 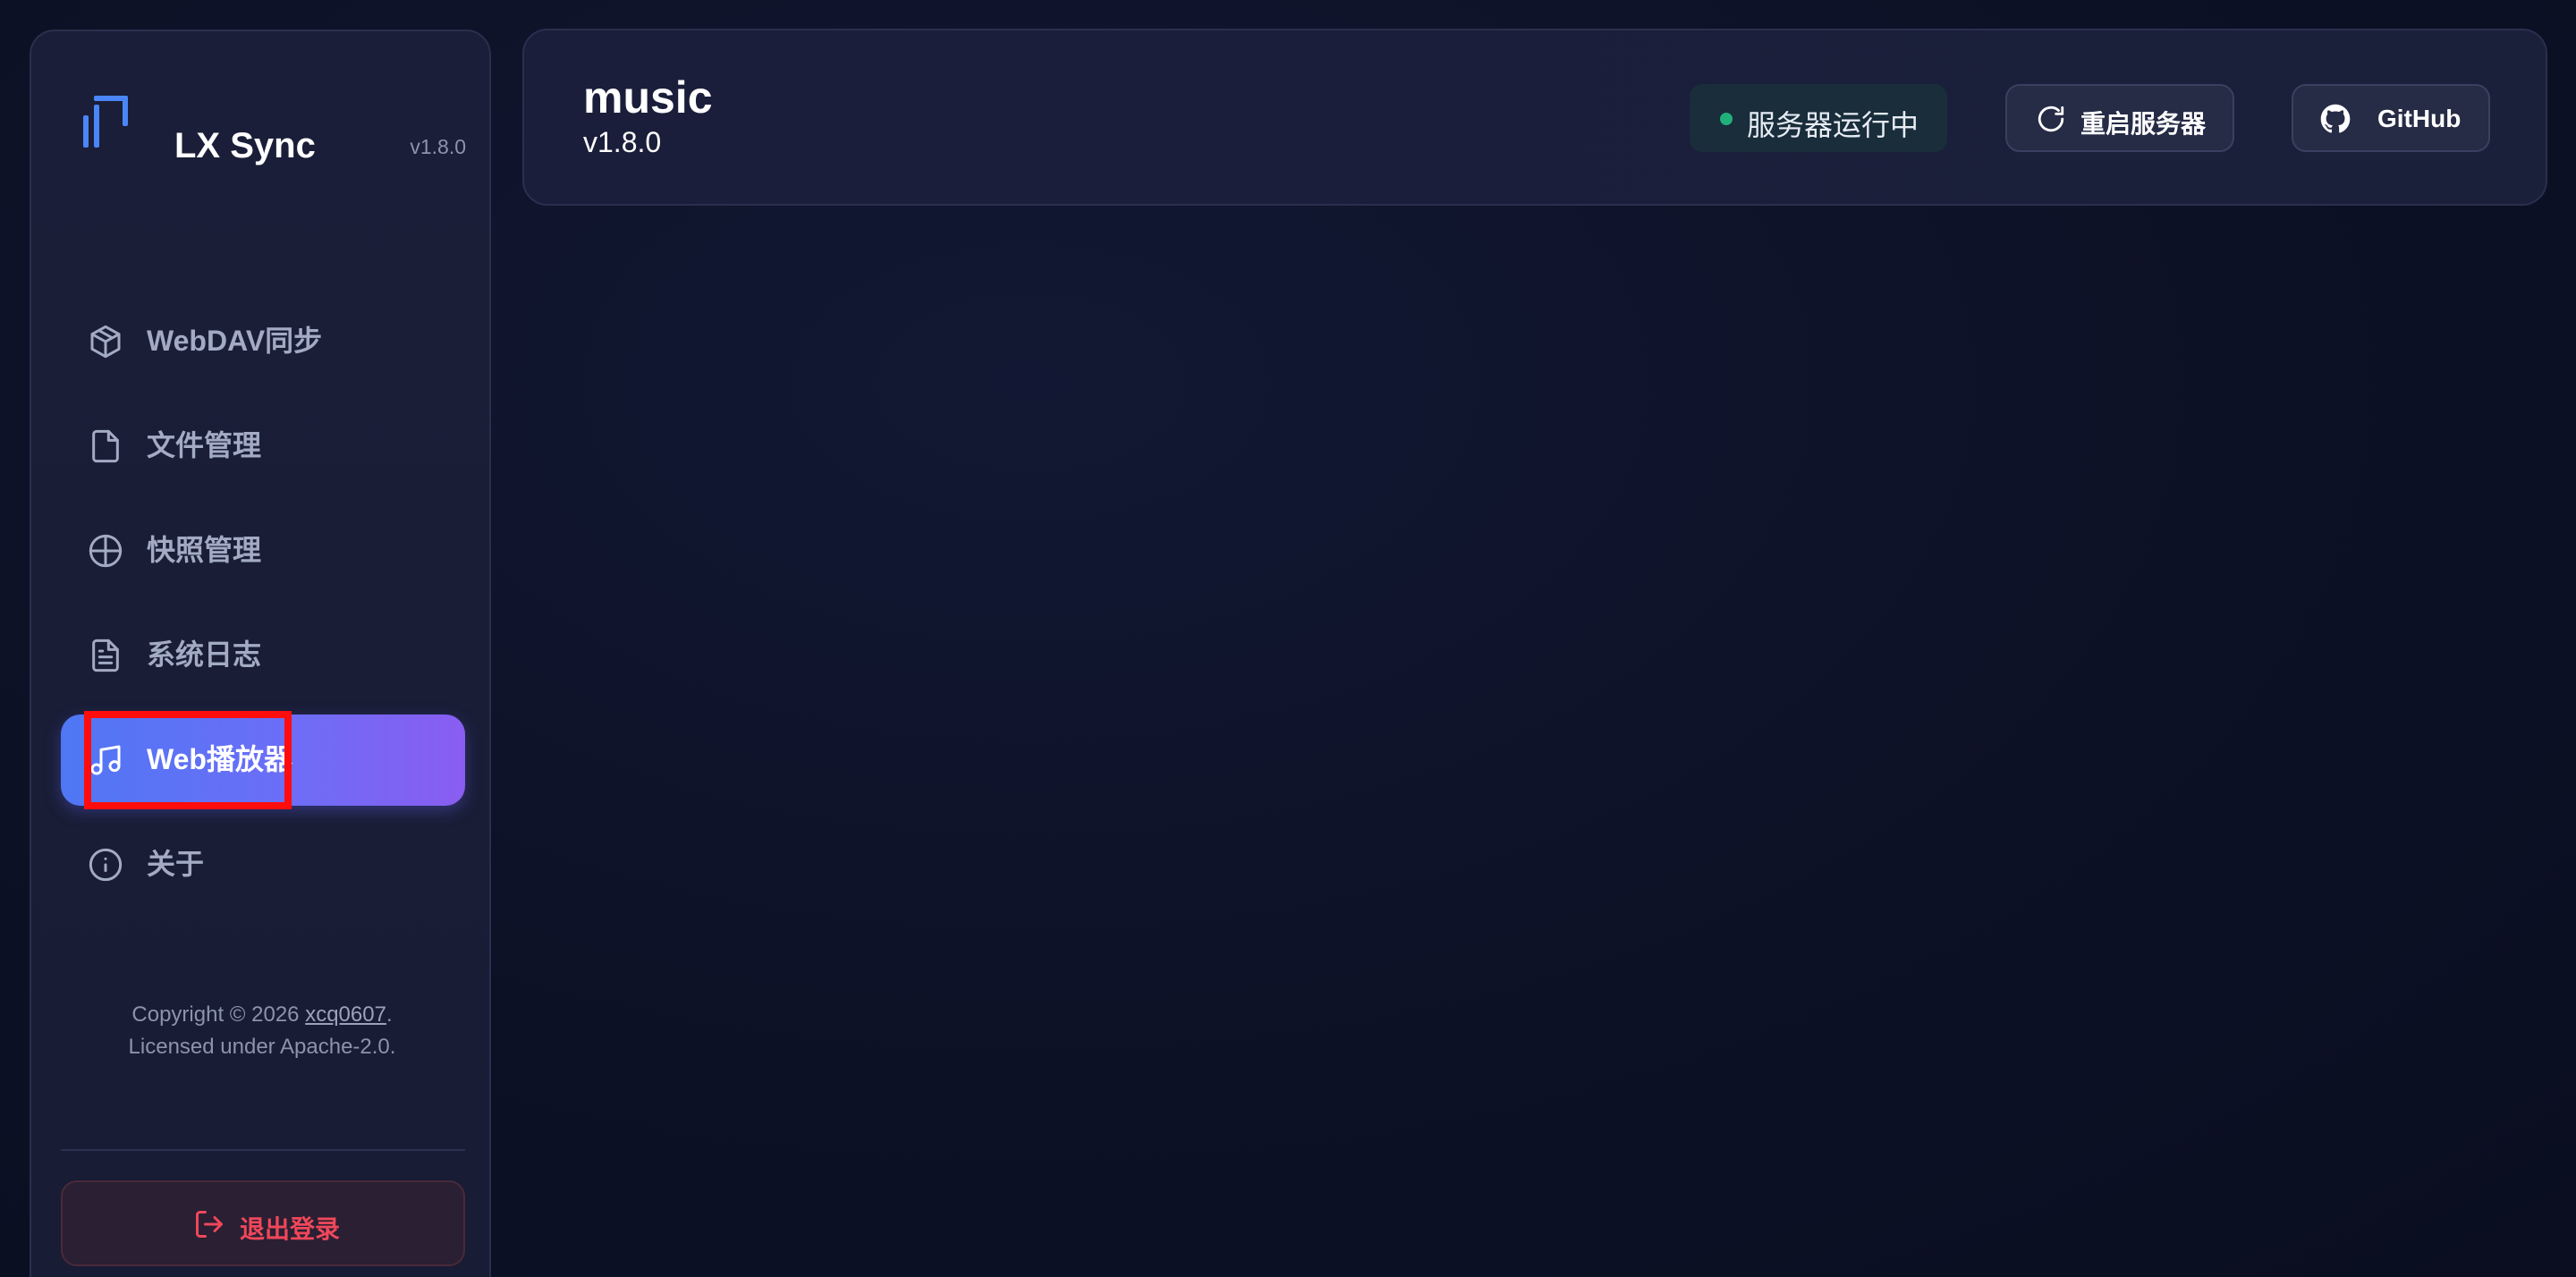 I want to click on brand-title: LX Sync, so click(x=245, y=145).